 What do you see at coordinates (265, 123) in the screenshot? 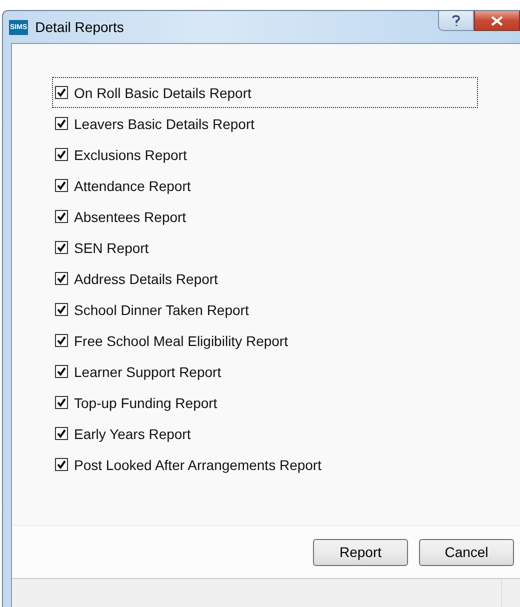
I see `report-option: Leavers Basic Details Report` at bounding box center [265, 123].